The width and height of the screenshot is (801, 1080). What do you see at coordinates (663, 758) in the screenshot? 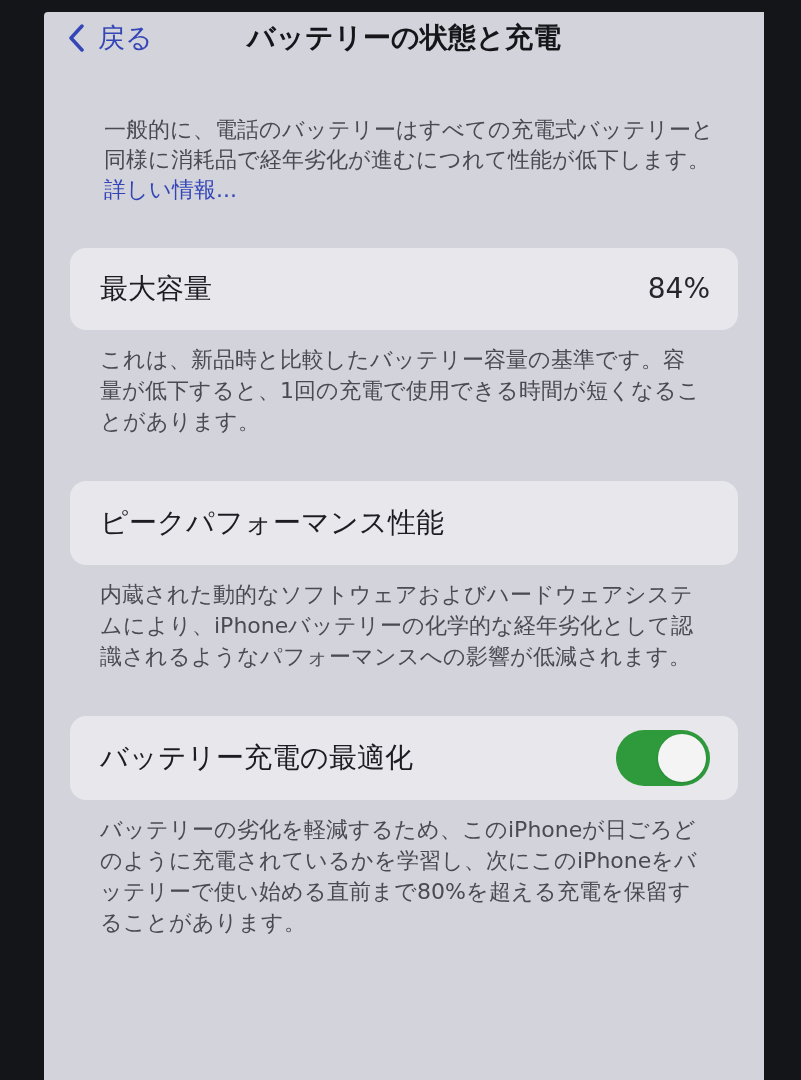
I see `toggle-switch` at bounding box center [663, 758].